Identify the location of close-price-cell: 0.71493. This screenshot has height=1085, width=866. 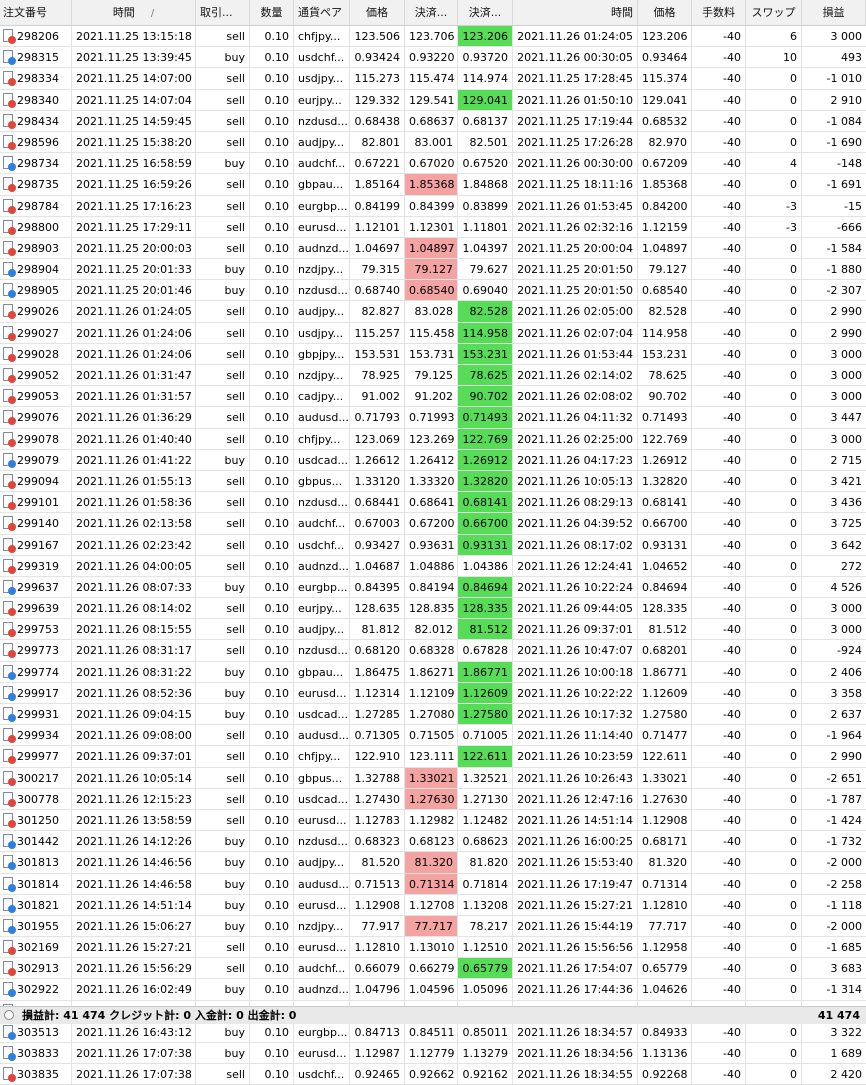
(665, 418).